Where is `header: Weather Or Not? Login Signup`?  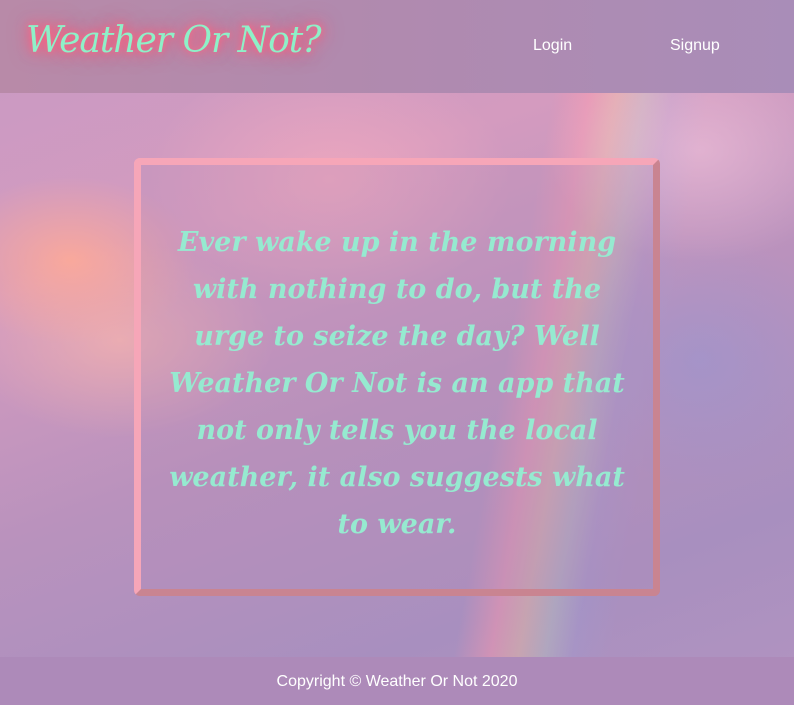
header: Weather Or Not? Login Signup is located at coordinates (397, 46).